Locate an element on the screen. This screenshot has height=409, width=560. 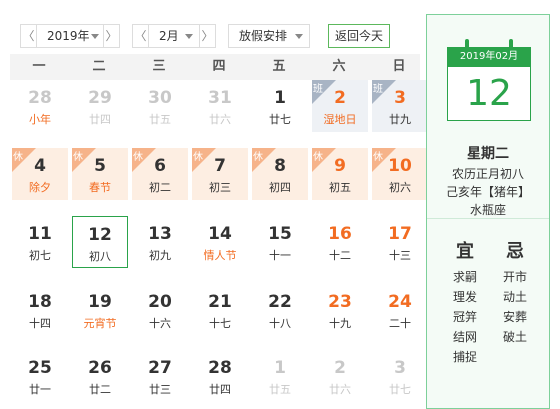
ji-item: 破土 is located at coordinates (514, 337).